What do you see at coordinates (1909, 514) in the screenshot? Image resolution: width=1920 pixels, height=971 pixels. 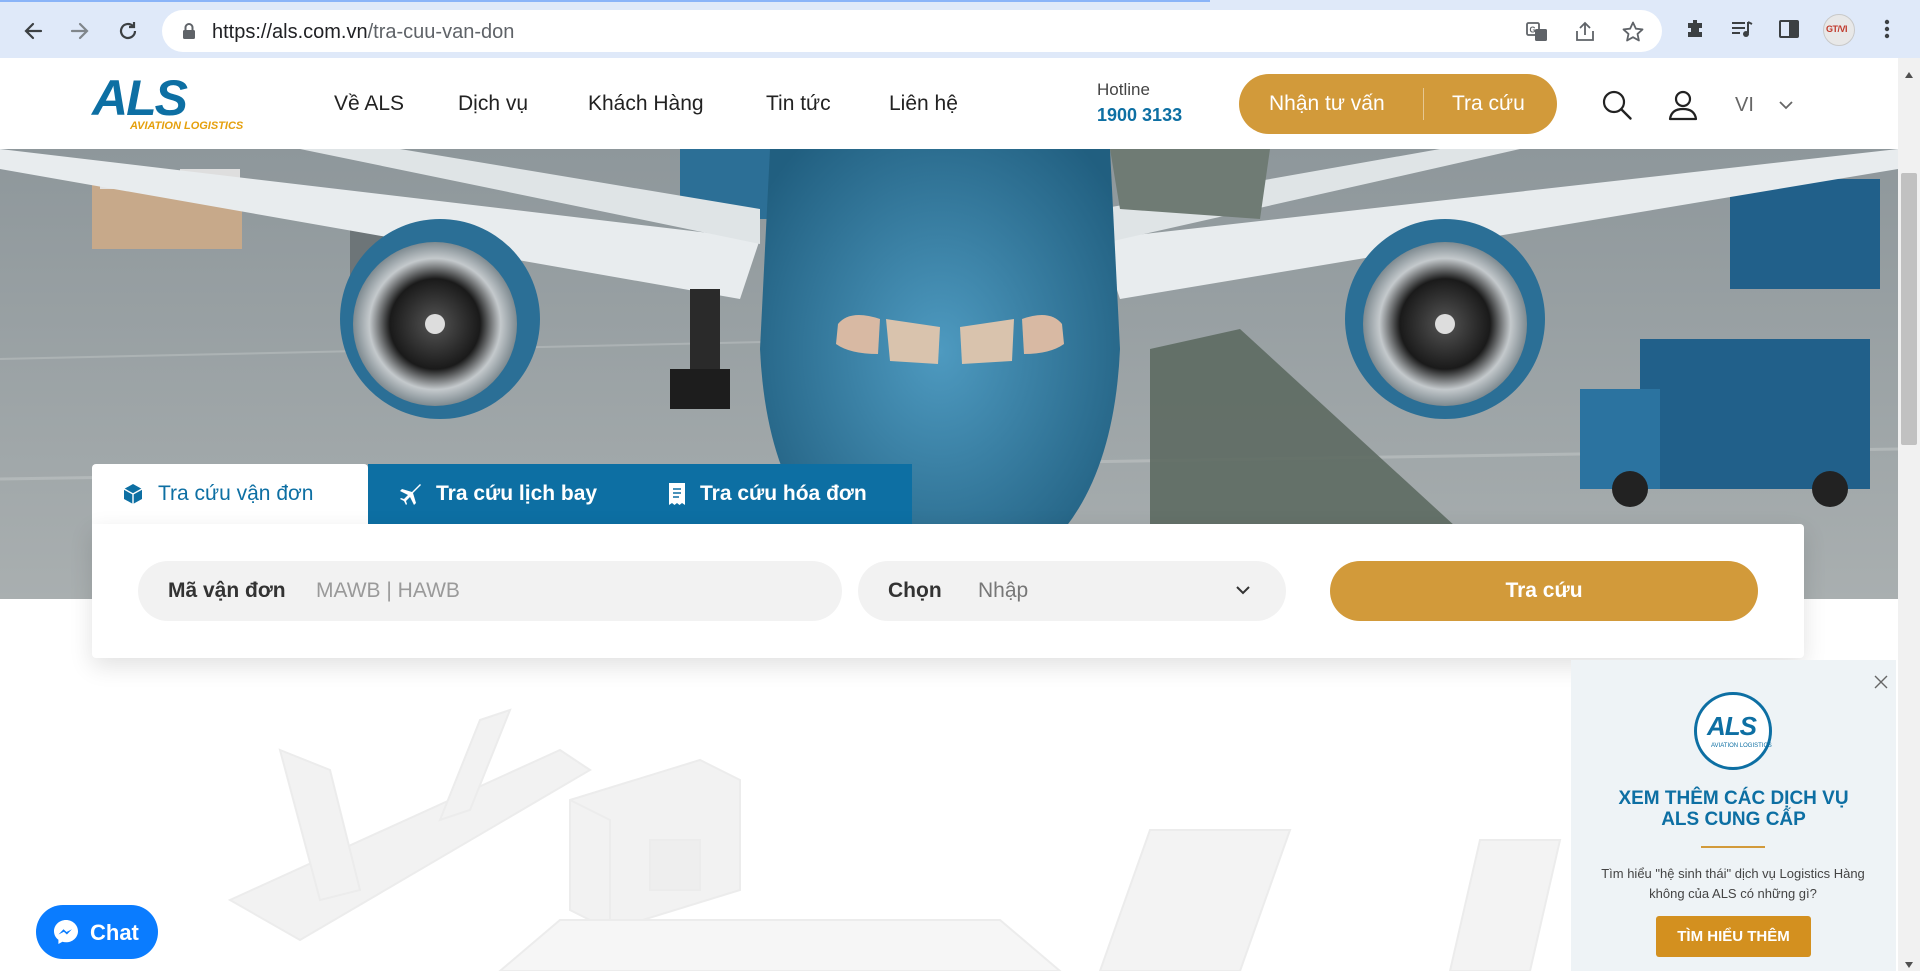 I see `page-scrollbar` at bounding box center [1909, 514].